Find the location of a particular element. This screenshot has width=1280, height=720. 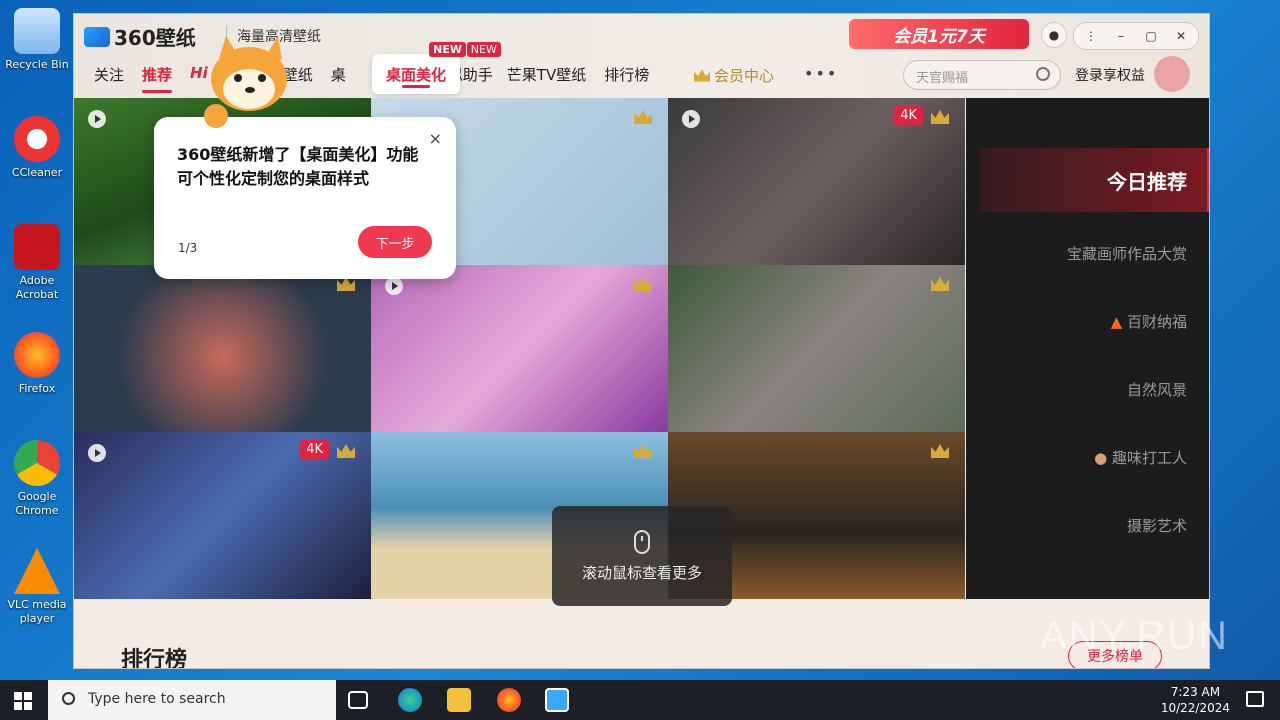

avatar is located at coordinates (1172, 74).